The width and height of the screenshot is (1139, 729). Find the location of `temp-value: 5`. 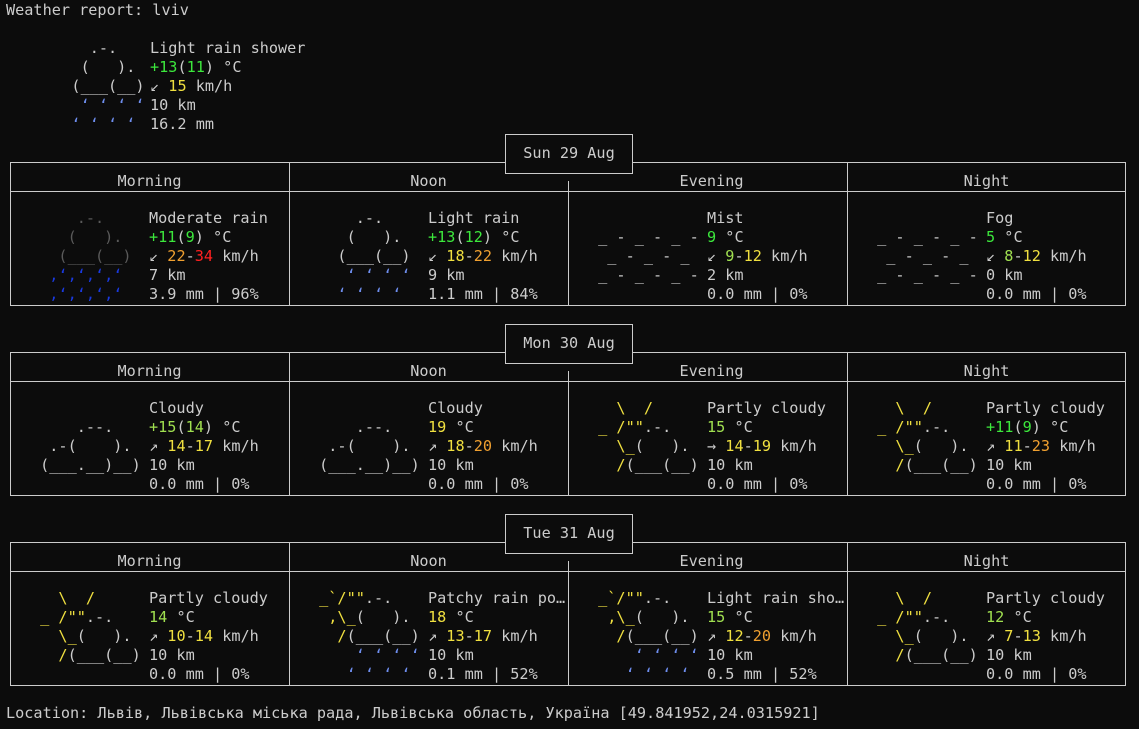

temp-value: 5 is located at coordinates (991, 237).